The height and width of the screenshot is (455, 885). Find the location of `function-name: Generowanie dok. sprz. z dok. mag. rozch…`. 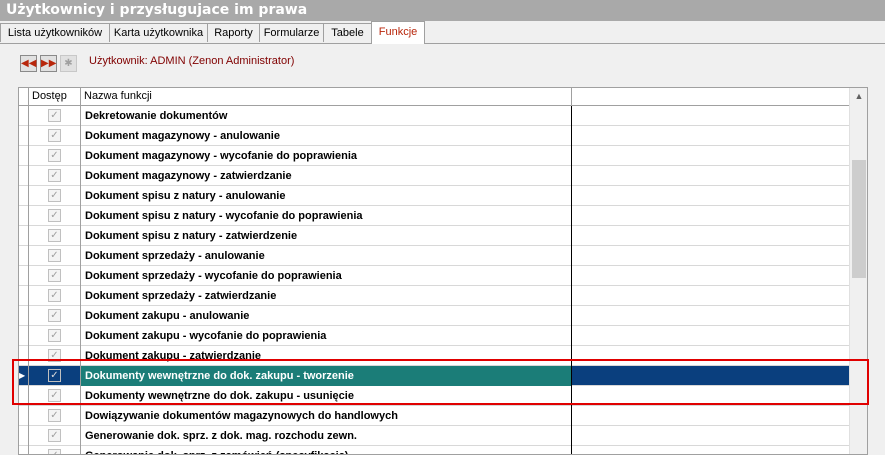

function-name: Generowanie dok. sprz. z dok. mag. rozch… is located at coordinates (326, 436).